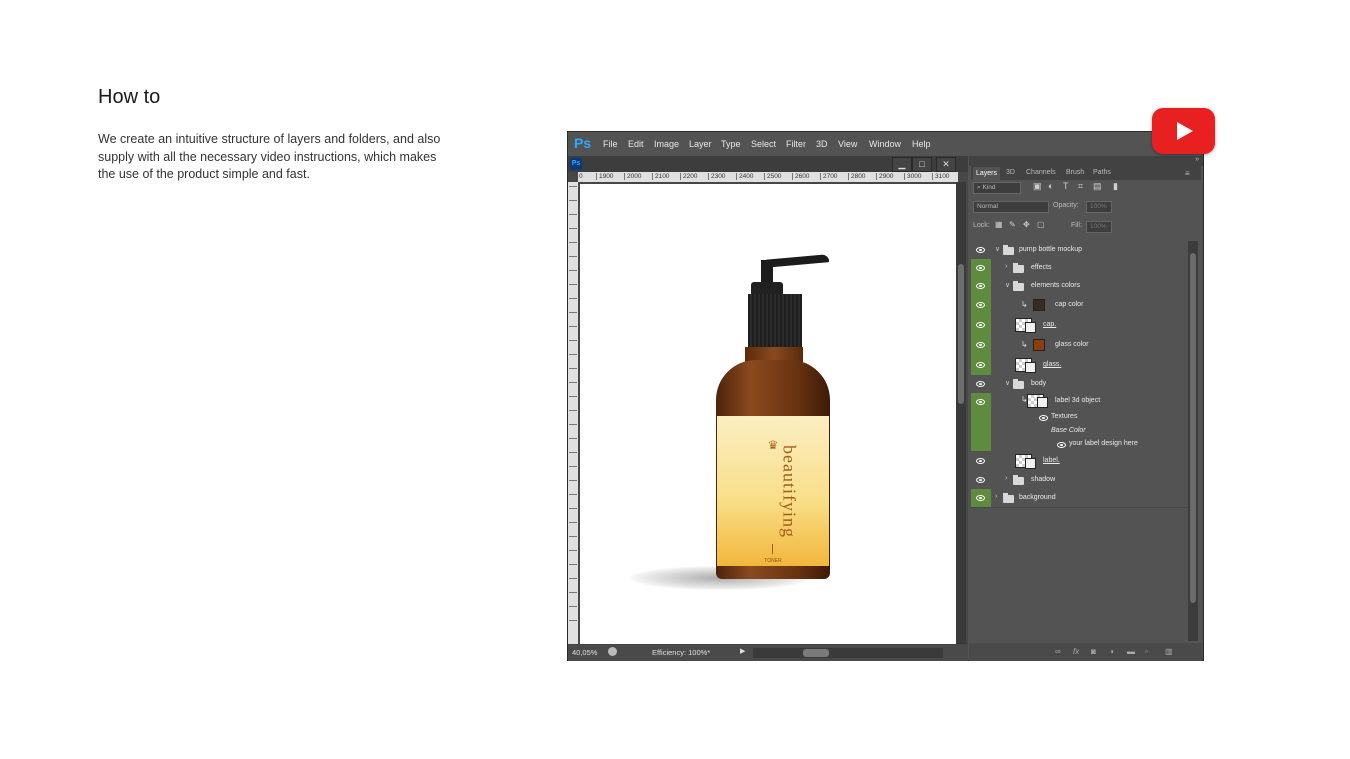 The image size is (1350, 759). I want to click on ruler-vertical, so click(573, 413).